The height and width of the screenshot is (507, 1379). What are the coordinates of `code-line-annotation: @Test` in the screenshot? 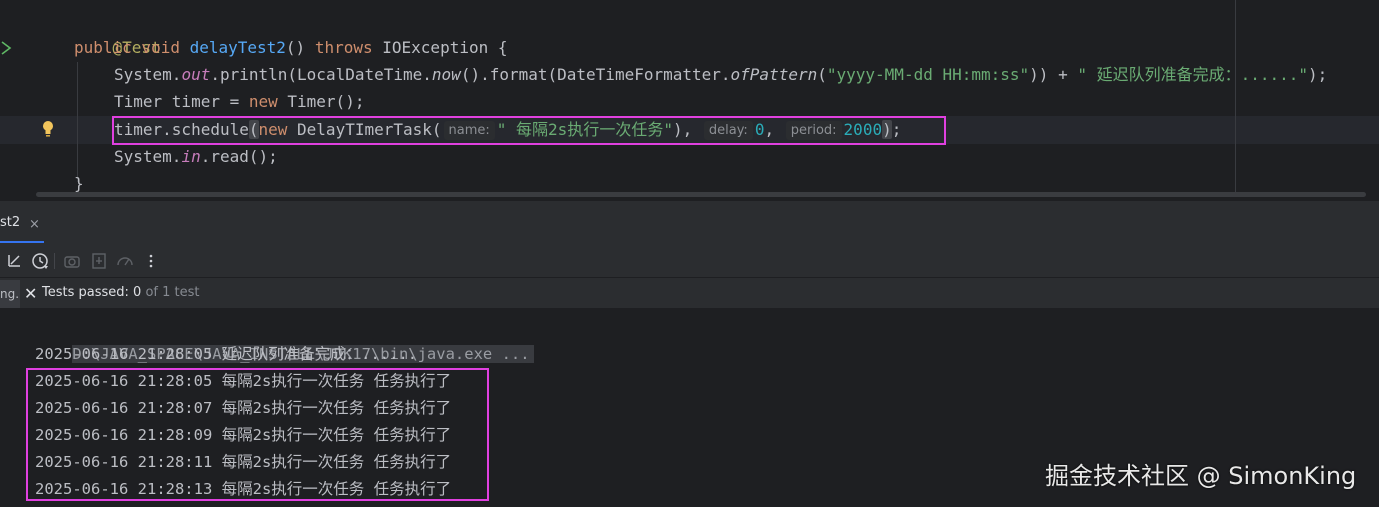 It's located at (117, 32).